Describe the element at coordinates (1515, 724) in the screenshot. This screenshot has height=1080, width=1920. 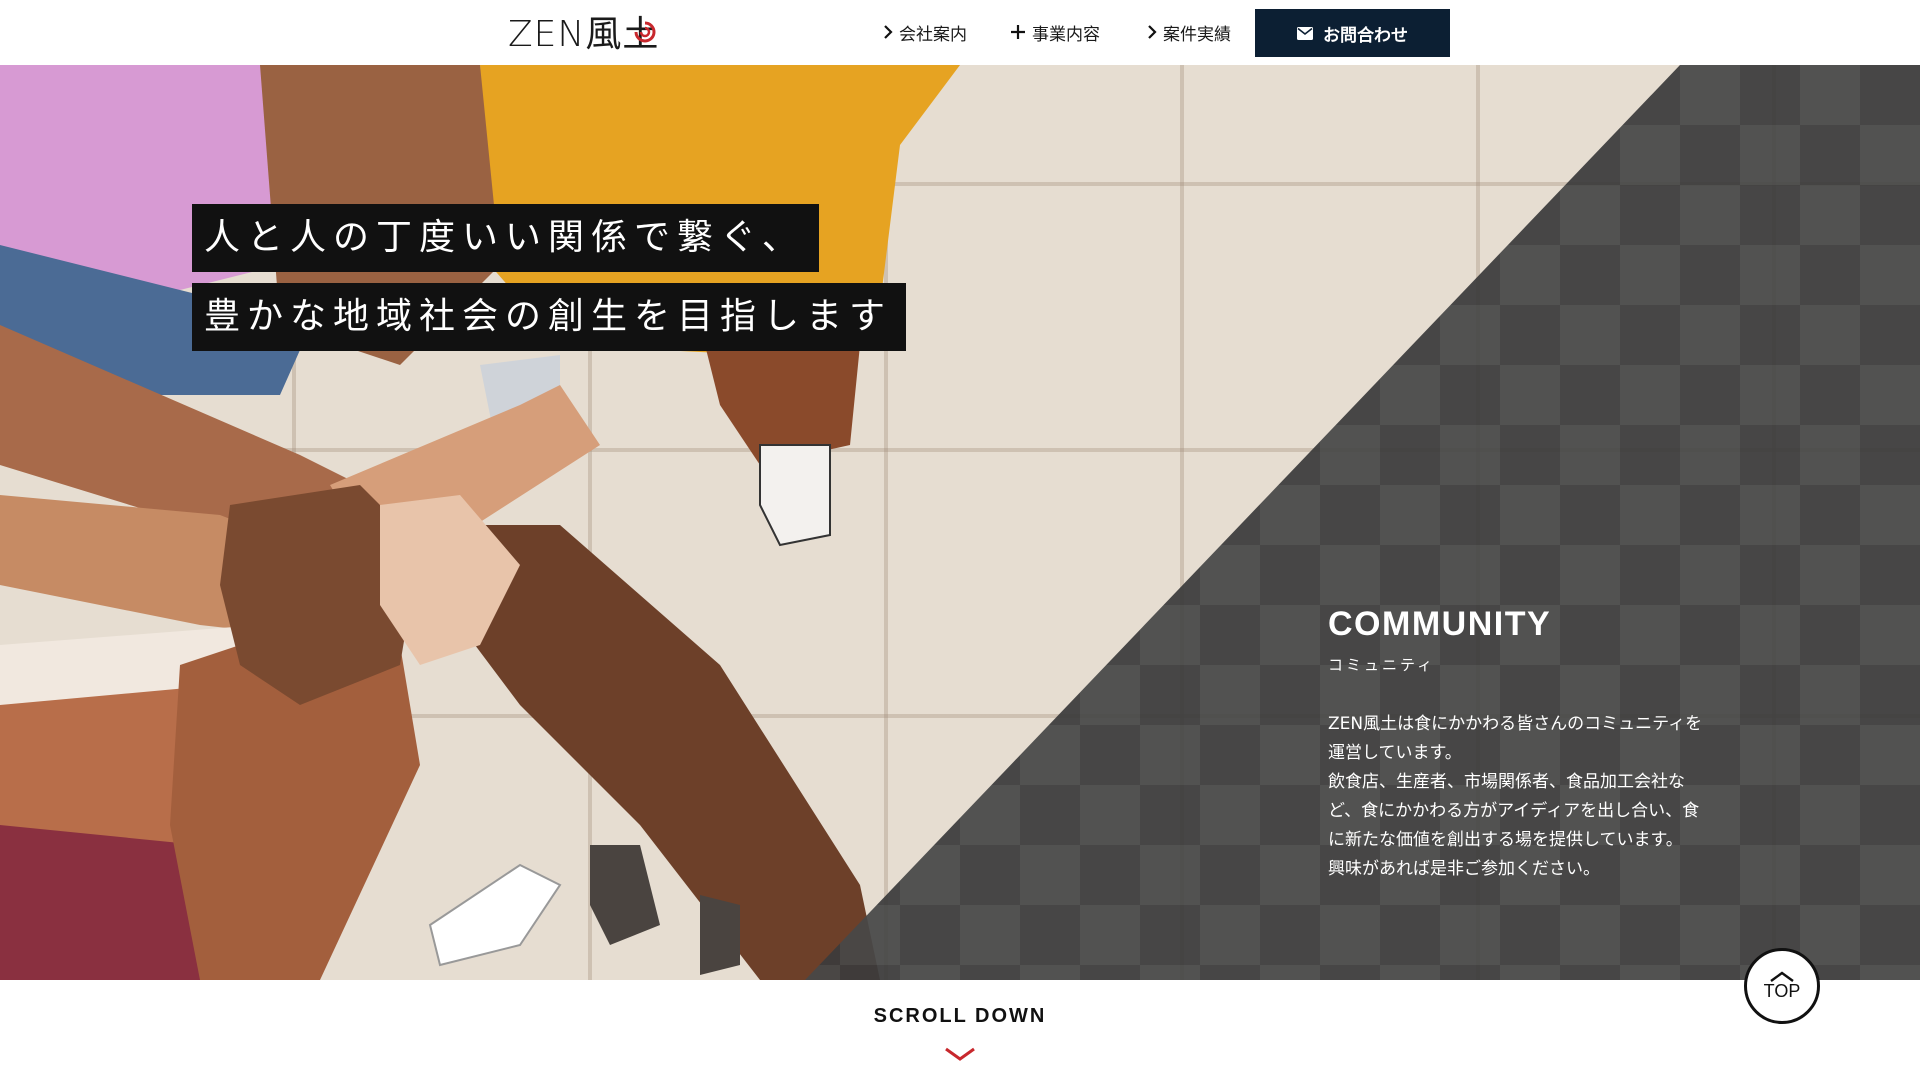
I see `community-line: ZEN風土は食にかかわる皆さんのコミュニティを` at that location.